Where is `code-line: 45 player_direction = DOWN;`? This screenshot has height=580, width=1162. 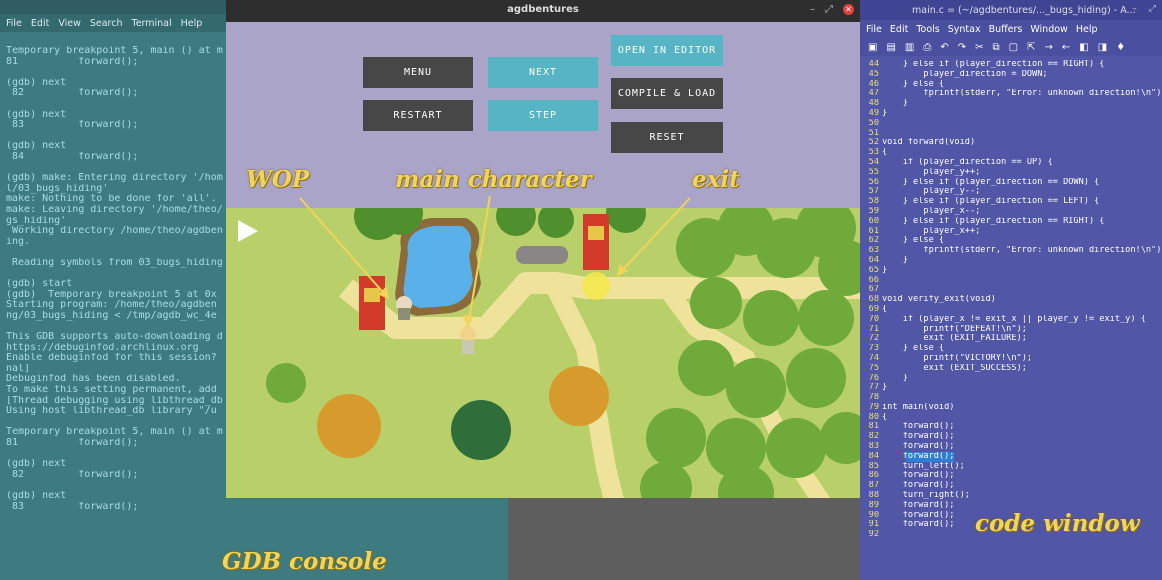 code-line: 45 player_direction = DOWN; is located at coordinates (1011, 75).